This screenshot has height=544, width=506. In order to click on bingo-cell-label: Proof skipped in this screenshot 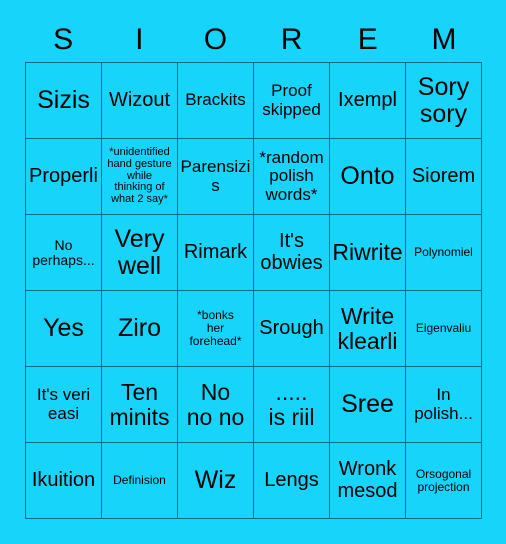, I will do `click(291, 100)`.